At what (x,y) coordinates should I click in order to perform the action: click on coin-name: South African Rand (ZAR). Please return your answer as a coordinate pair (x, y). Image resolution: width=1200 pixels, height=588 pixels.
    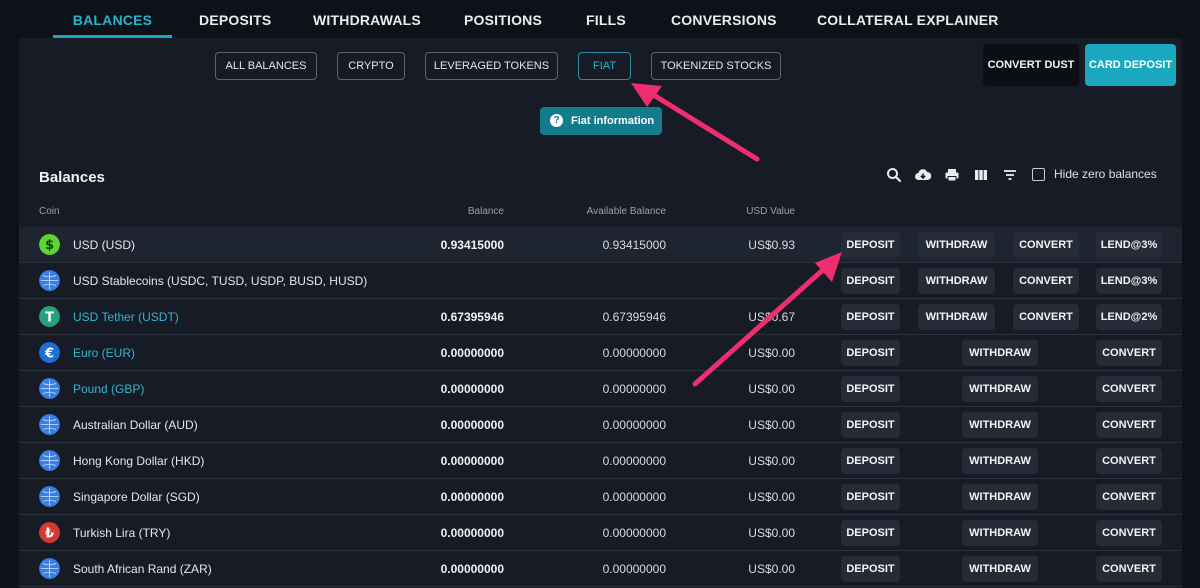
    Looking at the image, I should click on (142, 569).